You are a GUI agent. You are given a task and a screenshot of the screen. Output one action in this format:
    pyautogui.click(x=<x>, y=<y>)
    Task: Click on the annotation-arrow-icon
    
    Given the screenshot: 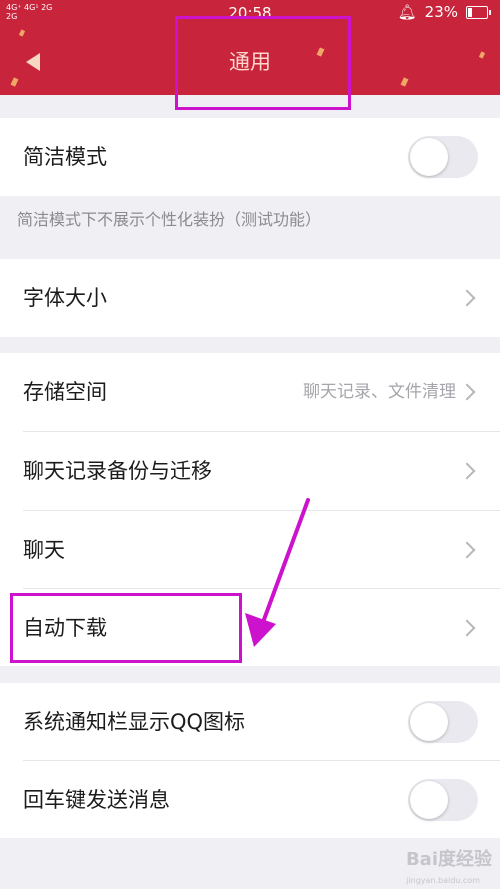 What is the action you would take?
    pyautogui.click(x=277, y=572)
    